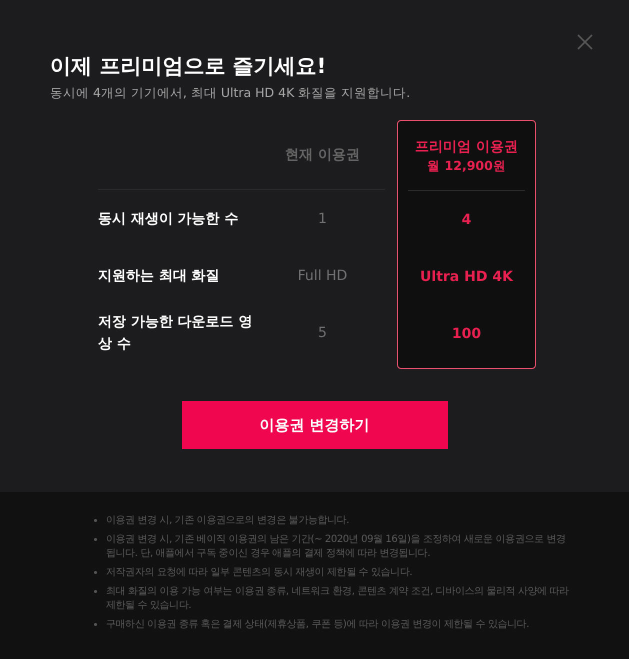 This screenshot has width=629, height=659. Describe the element at coordinates (231, 93) in the screenshot. I see `dialog-subtitle: 동시에 4개의 기기에서, 최대 Ultra HD 4K 화질을 지원합니다.` at that location.